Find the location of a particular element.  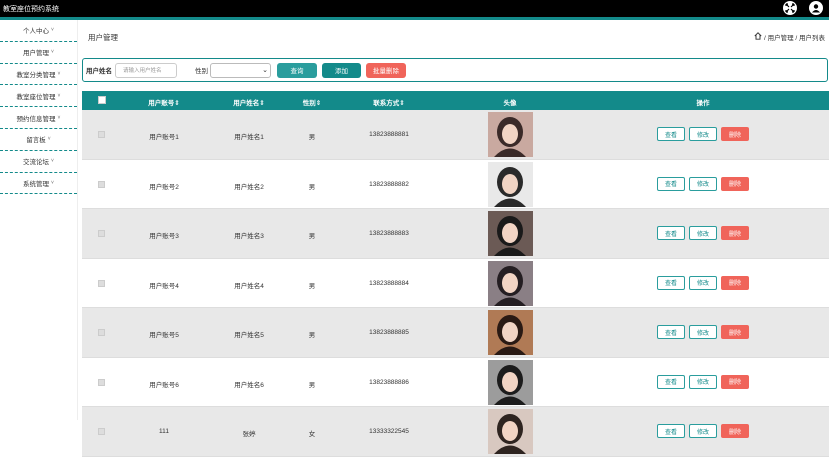

cell-contact: 13823888885 is located at coordinates (389, 332).